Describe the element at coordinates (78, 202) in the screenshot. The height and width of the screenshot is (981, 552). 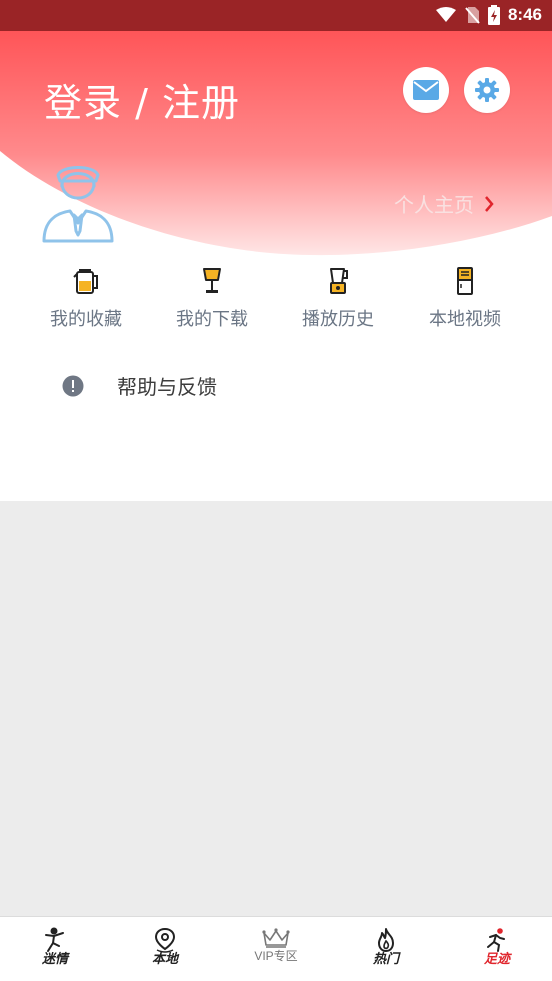
I see `avatar` at that location.